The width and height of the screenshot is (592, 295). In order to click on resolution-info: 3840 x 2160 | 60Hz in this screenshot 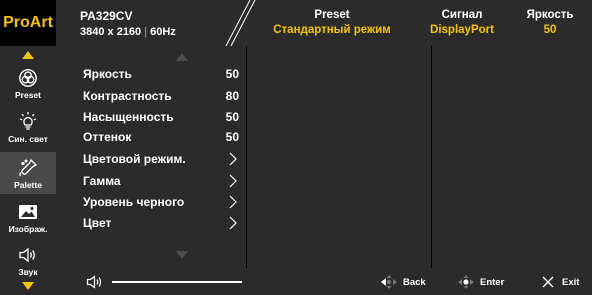, I will do `click(128, 32)`.